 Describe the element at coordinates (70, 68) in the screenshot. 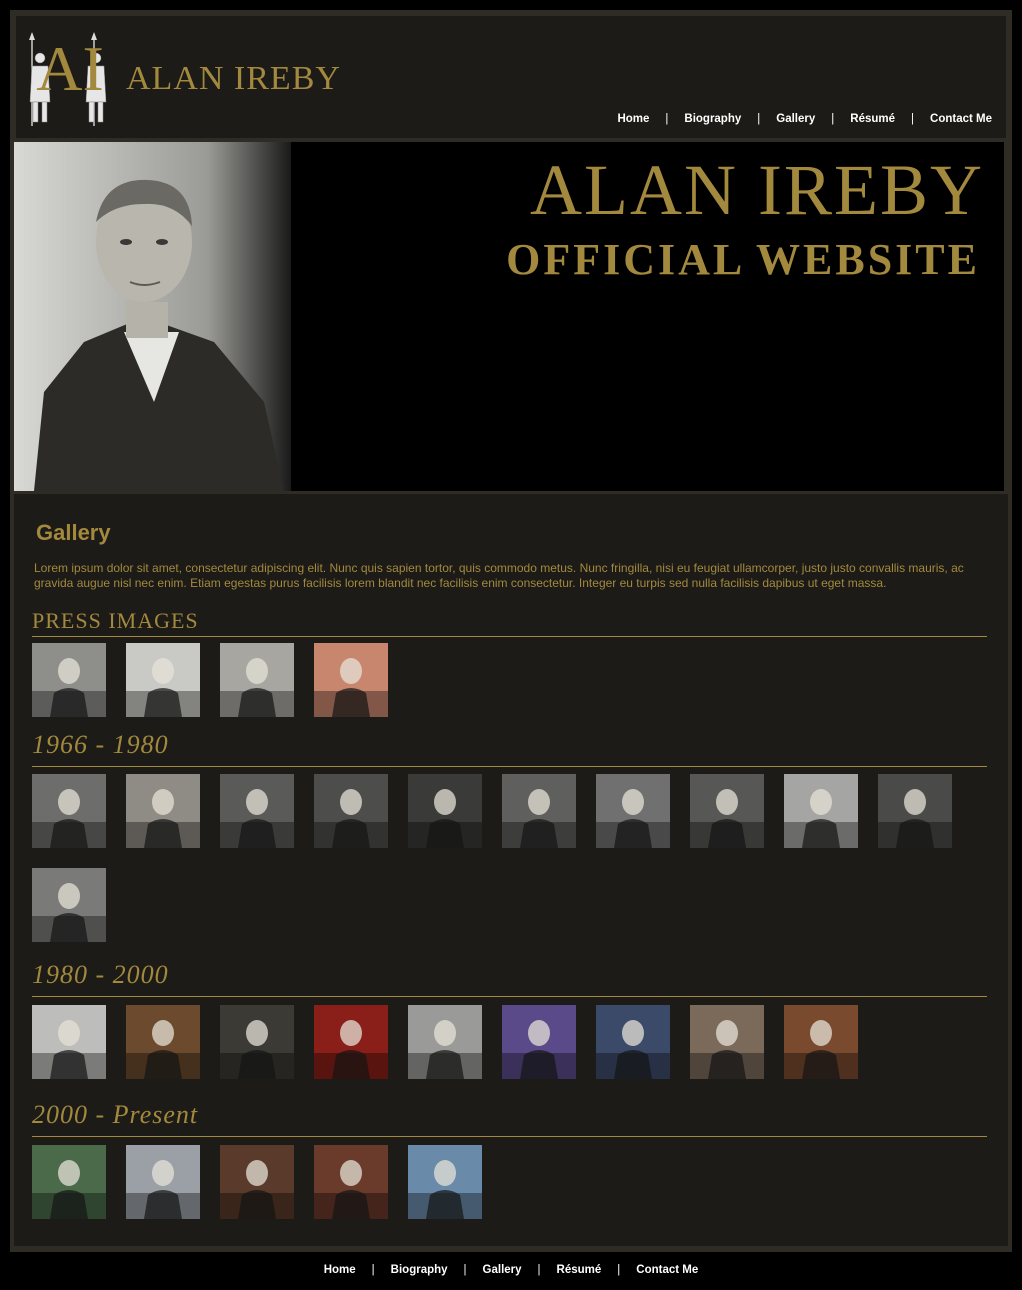

I see `svg-text: AI` at that location.